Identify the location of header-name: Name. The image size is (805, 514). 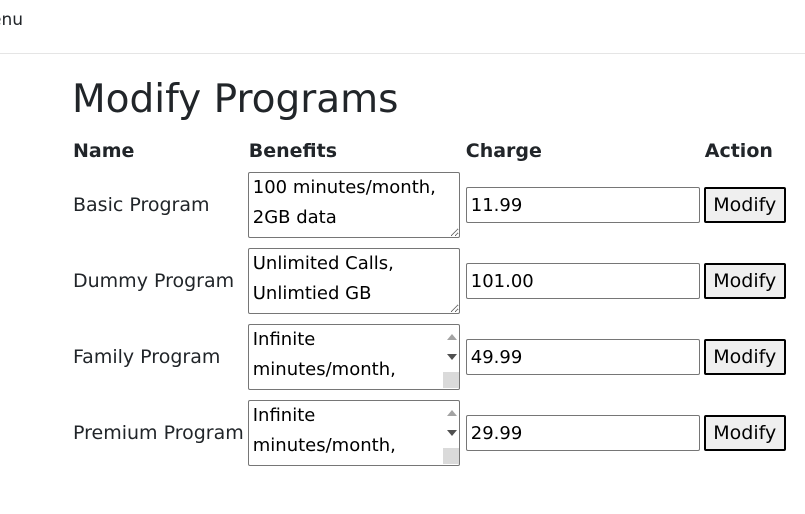
(104, 151).